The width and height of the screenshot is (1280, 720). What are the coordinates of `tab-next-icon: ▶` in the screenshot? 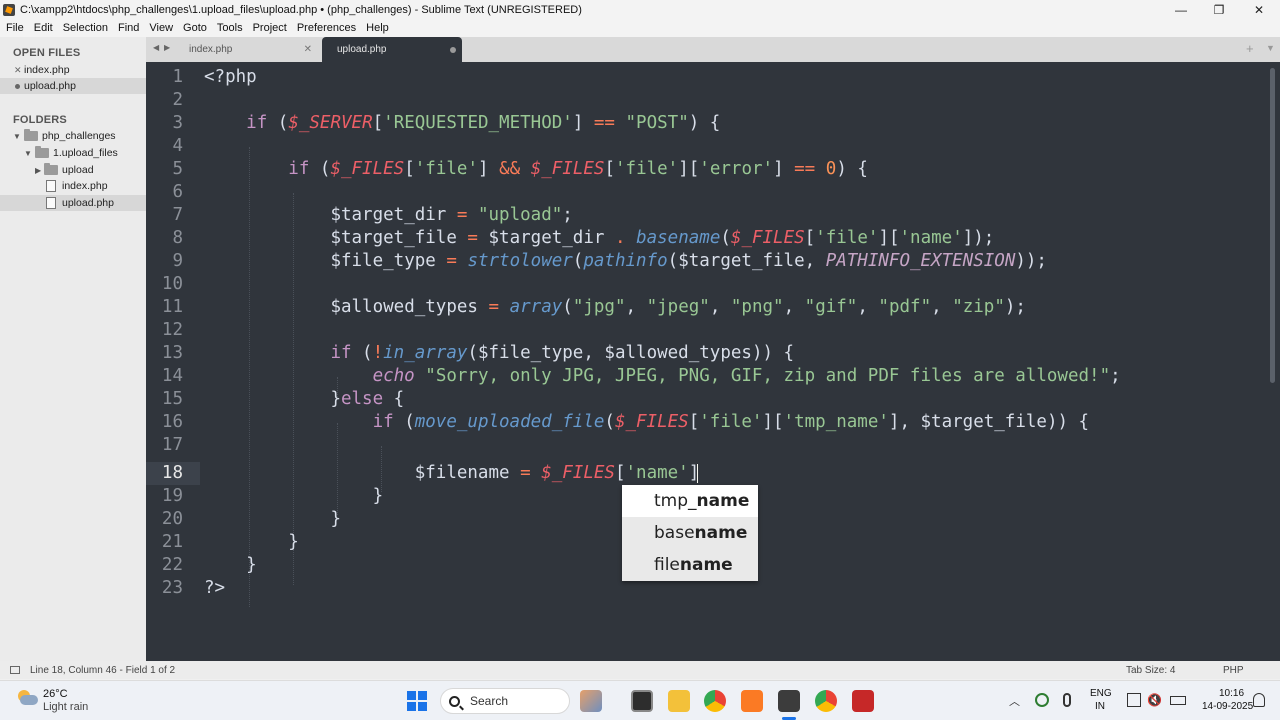 It's located at (167, 47).